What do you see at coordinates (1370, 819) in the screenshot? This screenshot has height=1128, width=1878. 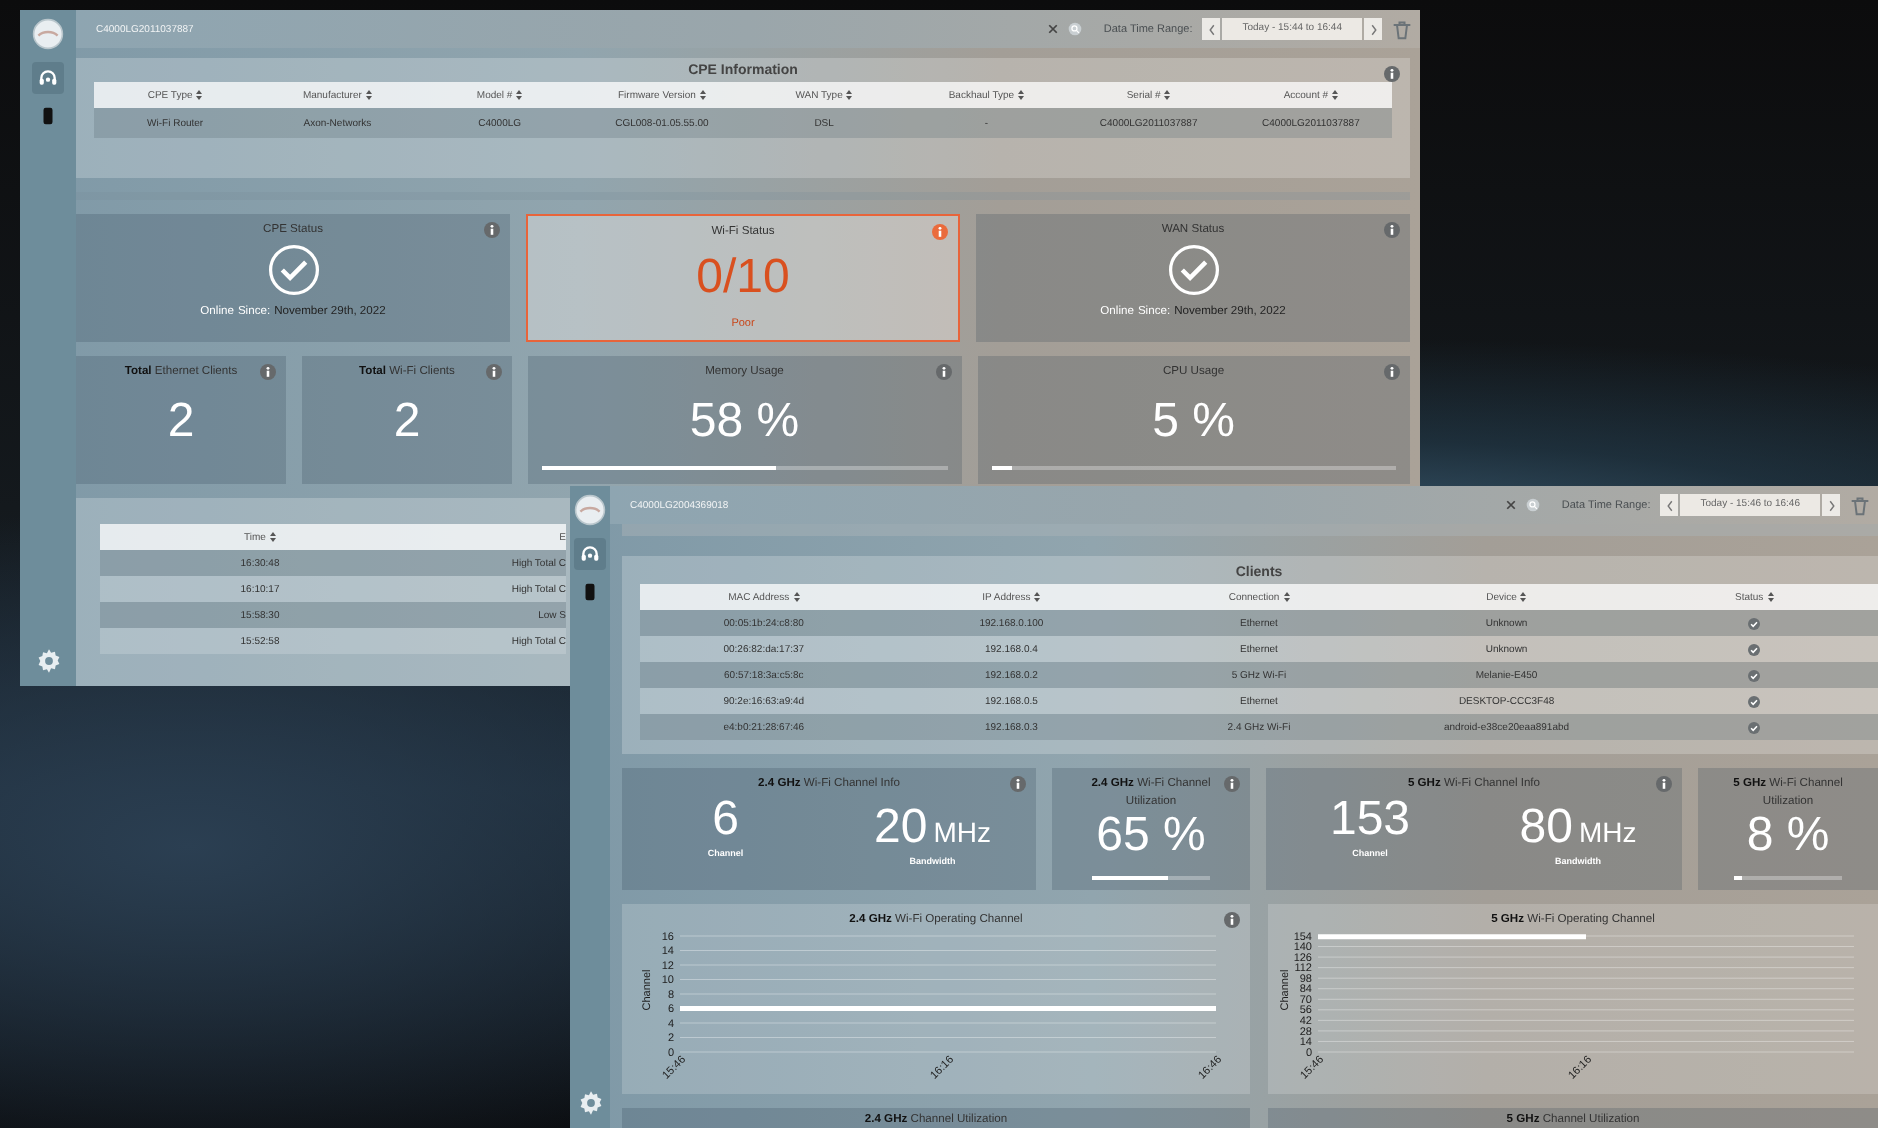 I see `channel-value: 153` at bounding box center [1370, 819].